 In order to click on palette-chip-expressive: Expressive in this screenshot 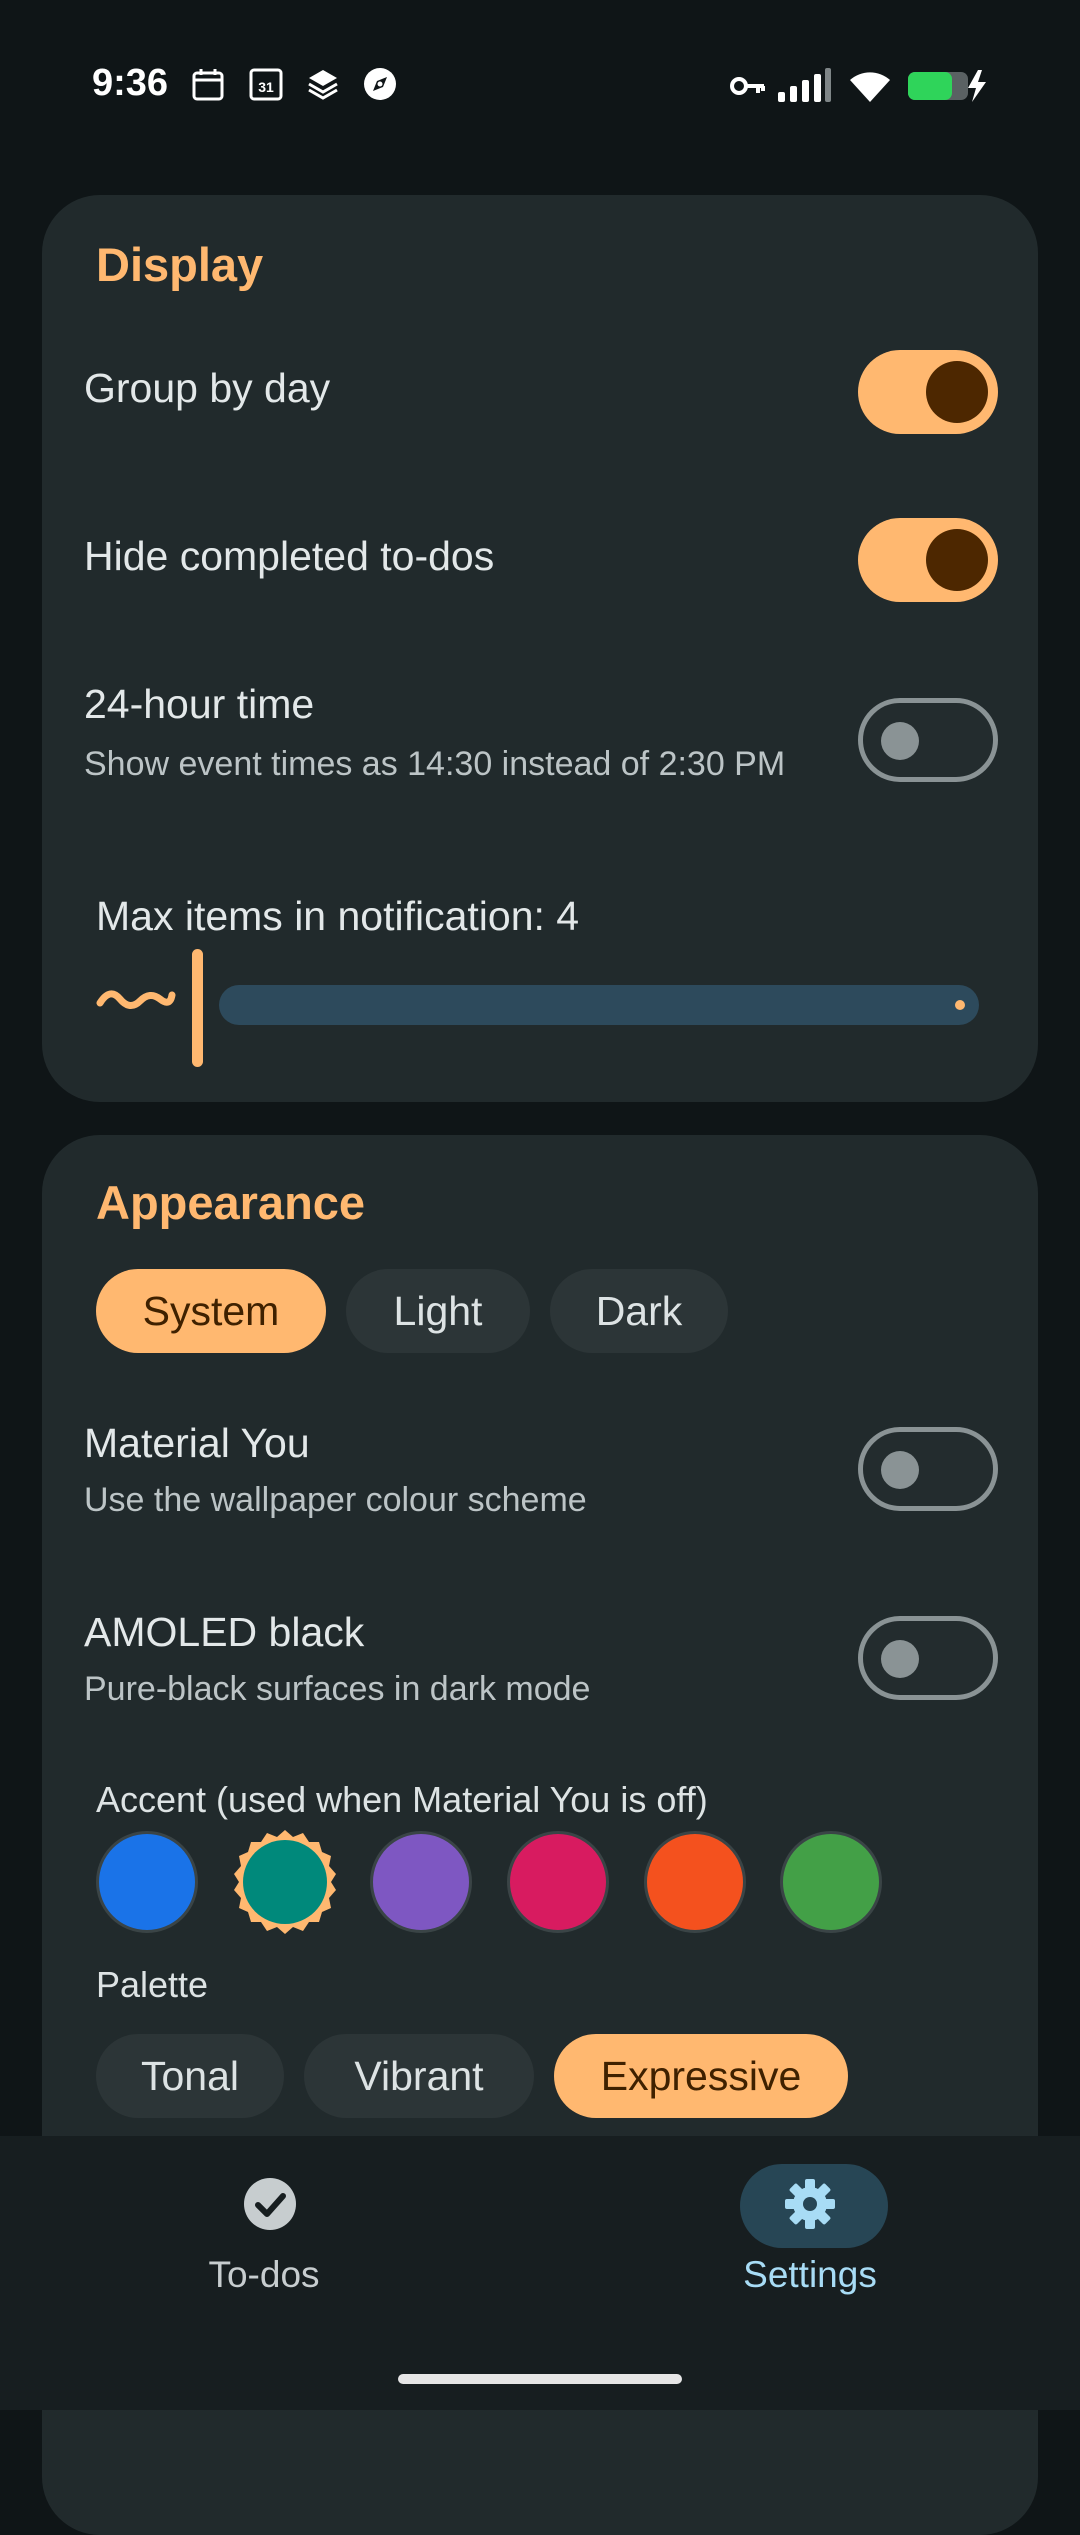, I will do `click(701, 2076)`.